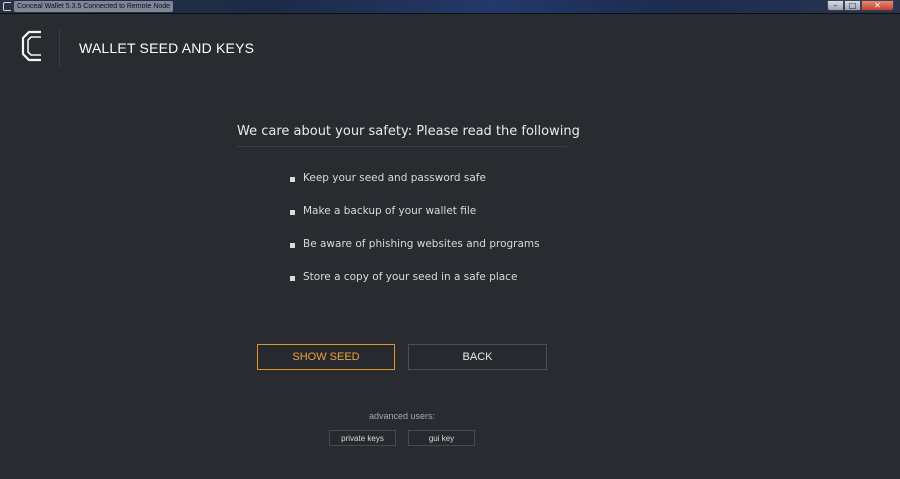 This screenshot has height=479, width=900. What do you see at coordinates (31, 46) in the screenshot?
I see `conceal-logo-icon` at bounding box center [31, 46].